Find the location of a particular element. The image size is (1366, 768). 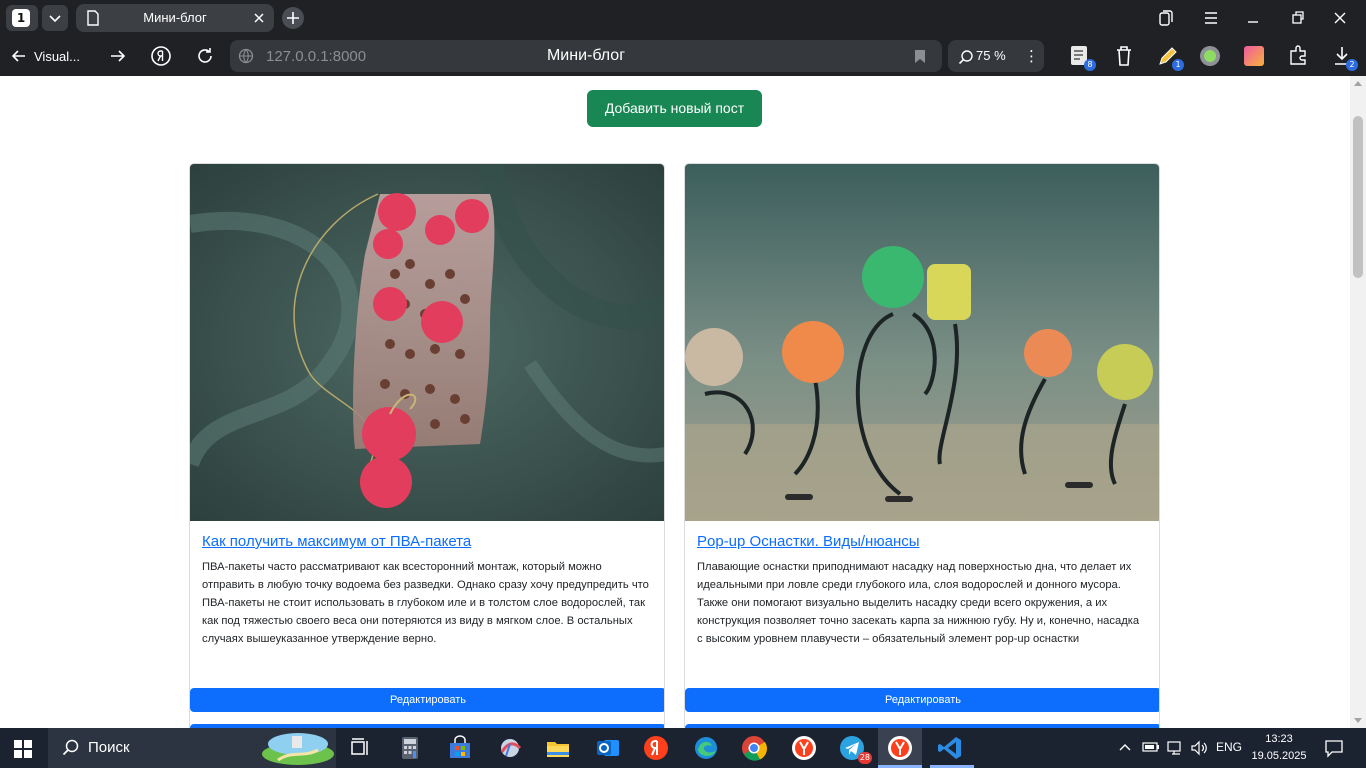

zoom-control: 75 % ⋮ is located at coordinates (996, 56).